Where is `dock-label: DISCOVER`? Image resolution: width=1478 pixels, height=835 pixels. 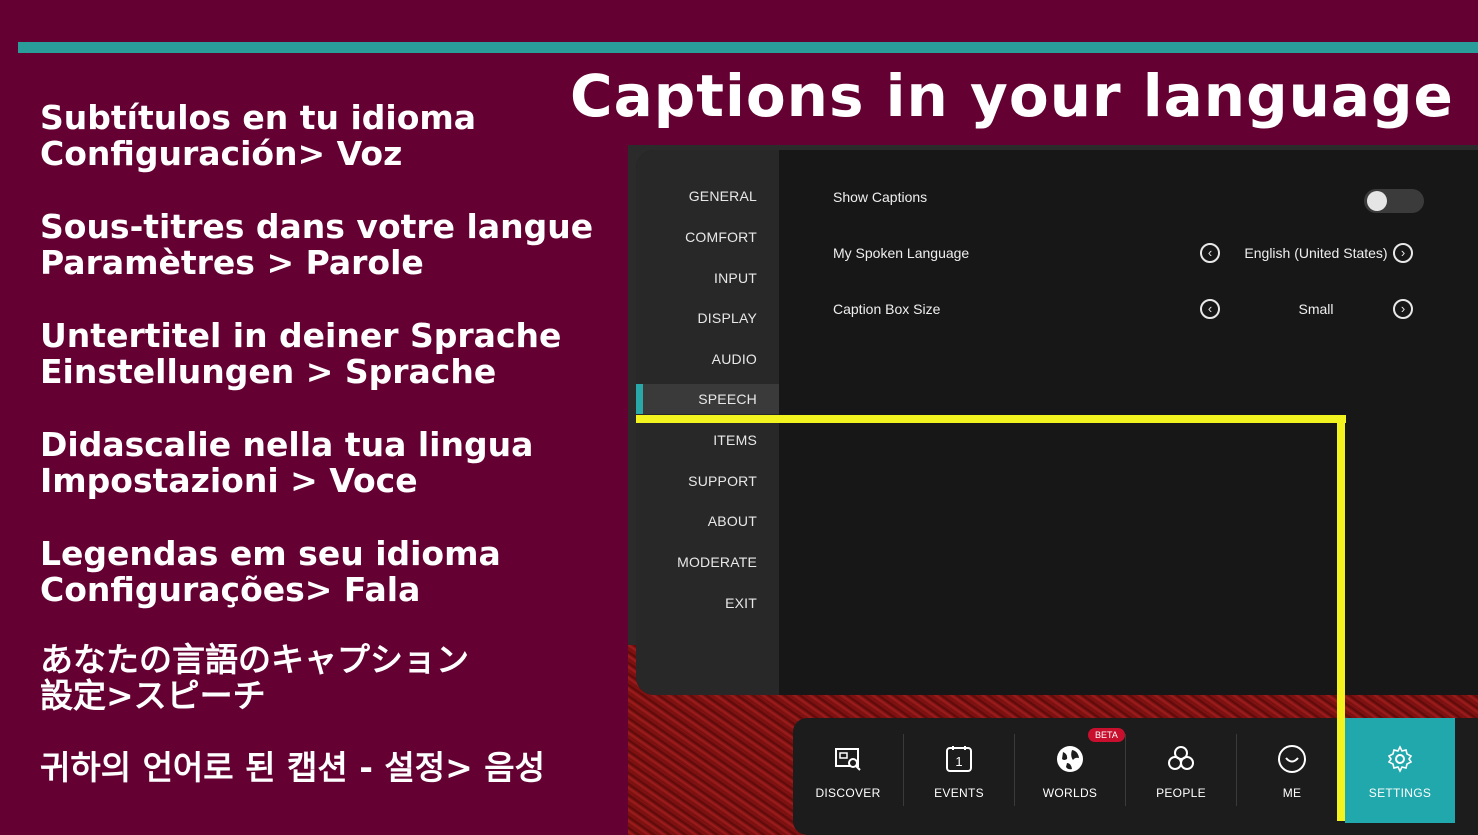
dock-label: DISCOVER is located at coordinates (848, 793).